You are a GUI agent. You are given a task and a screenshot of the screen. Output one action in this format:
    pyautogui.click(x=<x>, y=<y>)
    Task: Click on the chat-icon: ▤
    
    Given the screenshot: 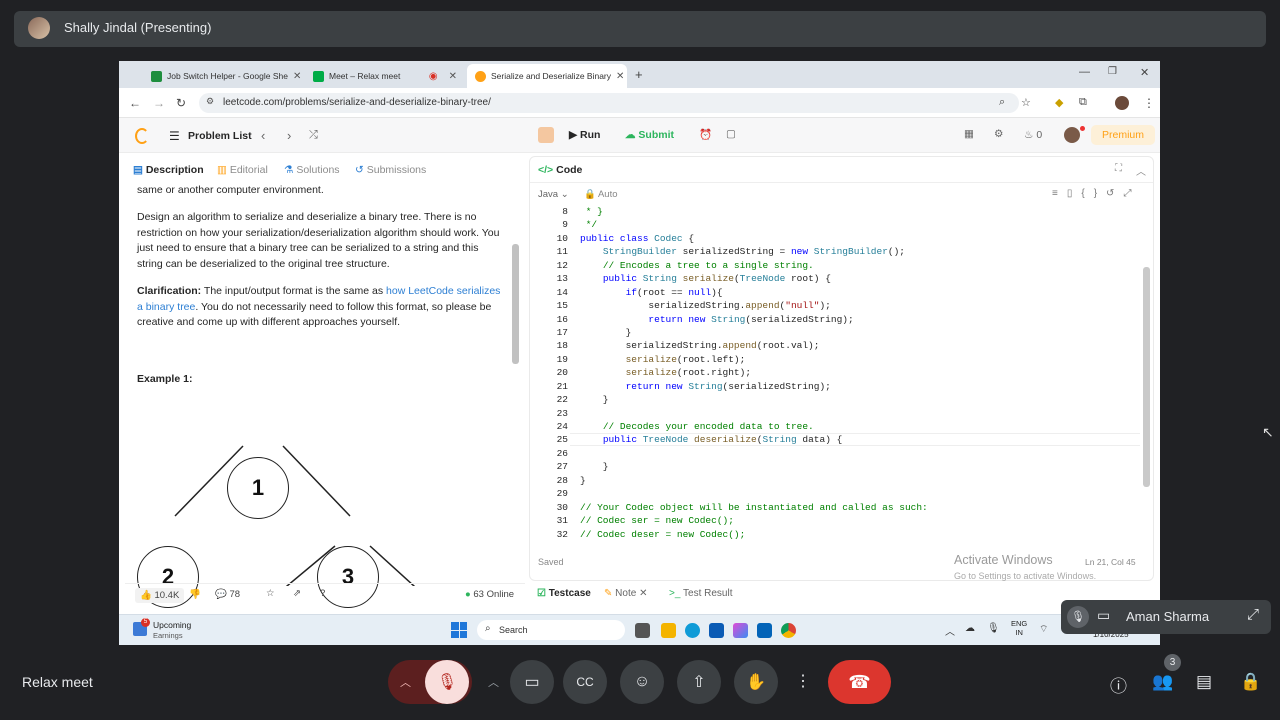 What is the action you would take?
    pyautogui.click(x=1204, y=682)
    